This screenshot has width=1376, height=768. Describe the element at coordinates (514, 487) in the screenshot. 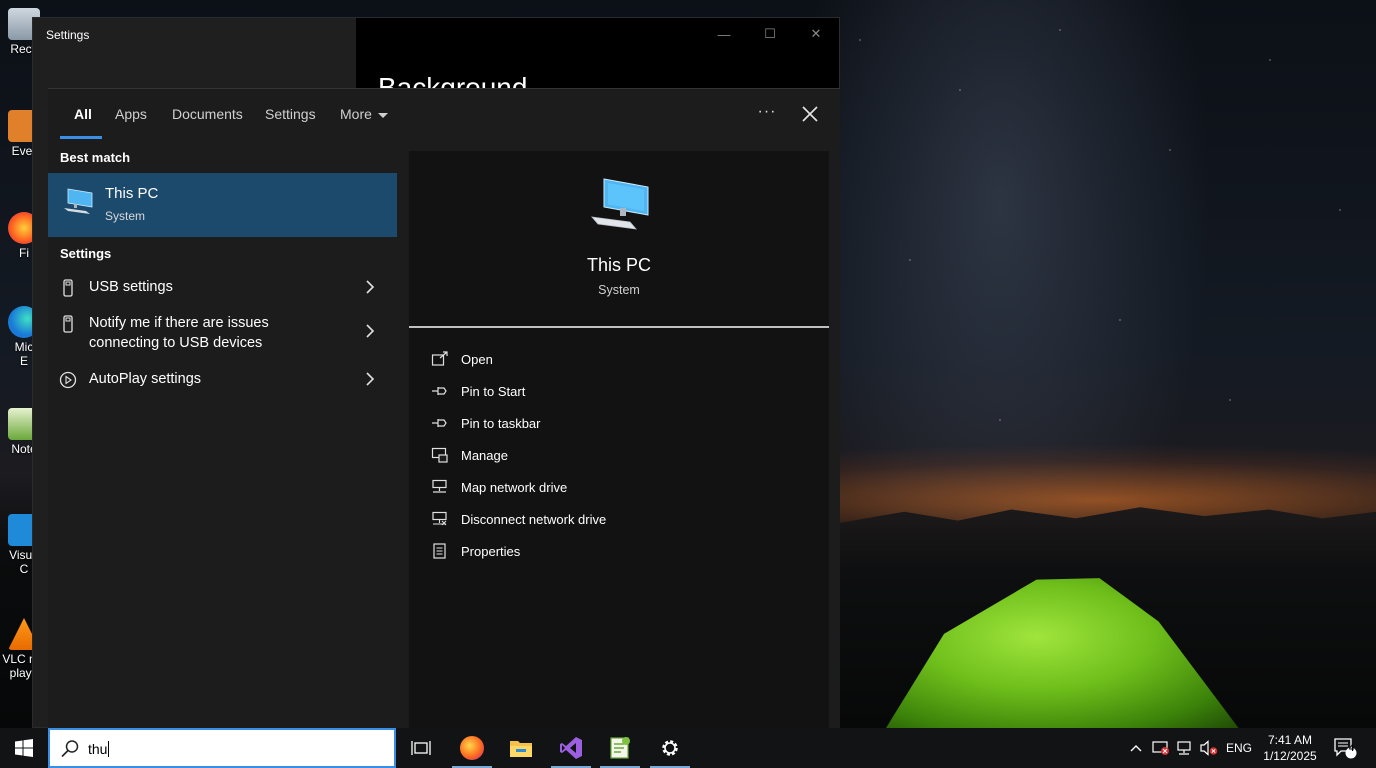

I see `action-label: Map network drive` at that location.